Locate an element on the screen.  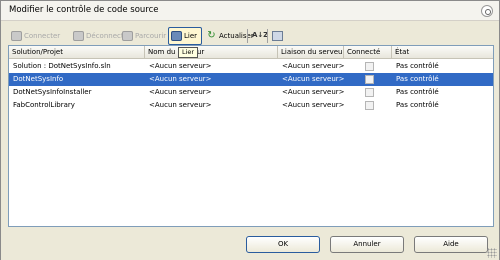
refresh-label: Actualiser is located at coordinates (236, 36).